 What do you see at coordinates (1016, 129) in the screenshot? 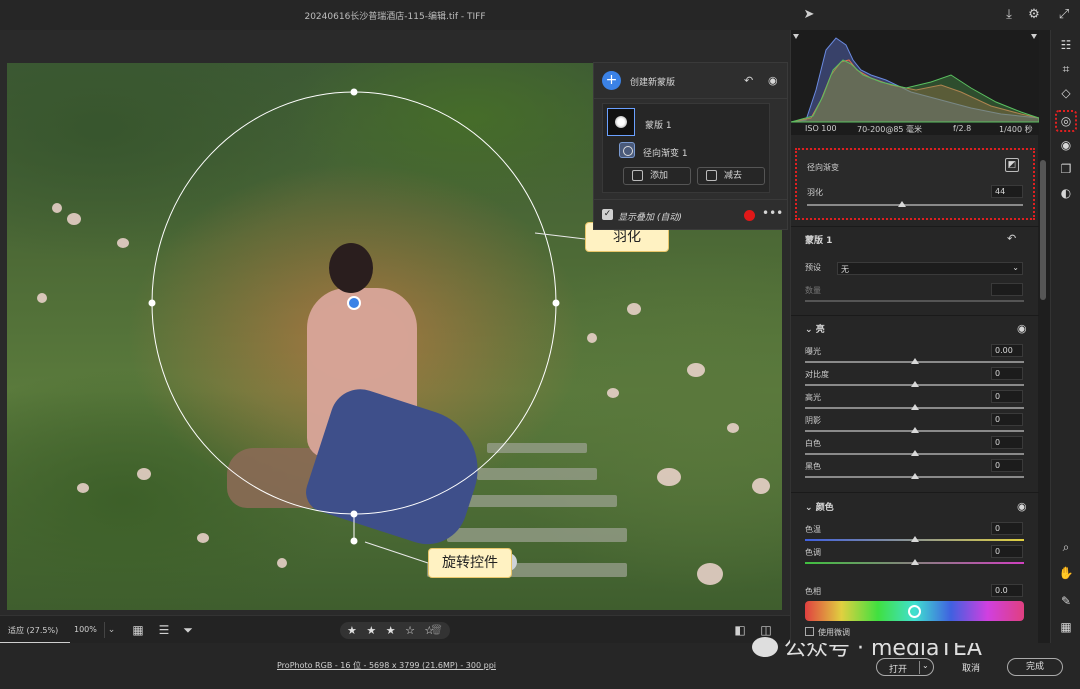
I see `exif-shutter: 1/400 秒` at bounding box center [1016, 129].